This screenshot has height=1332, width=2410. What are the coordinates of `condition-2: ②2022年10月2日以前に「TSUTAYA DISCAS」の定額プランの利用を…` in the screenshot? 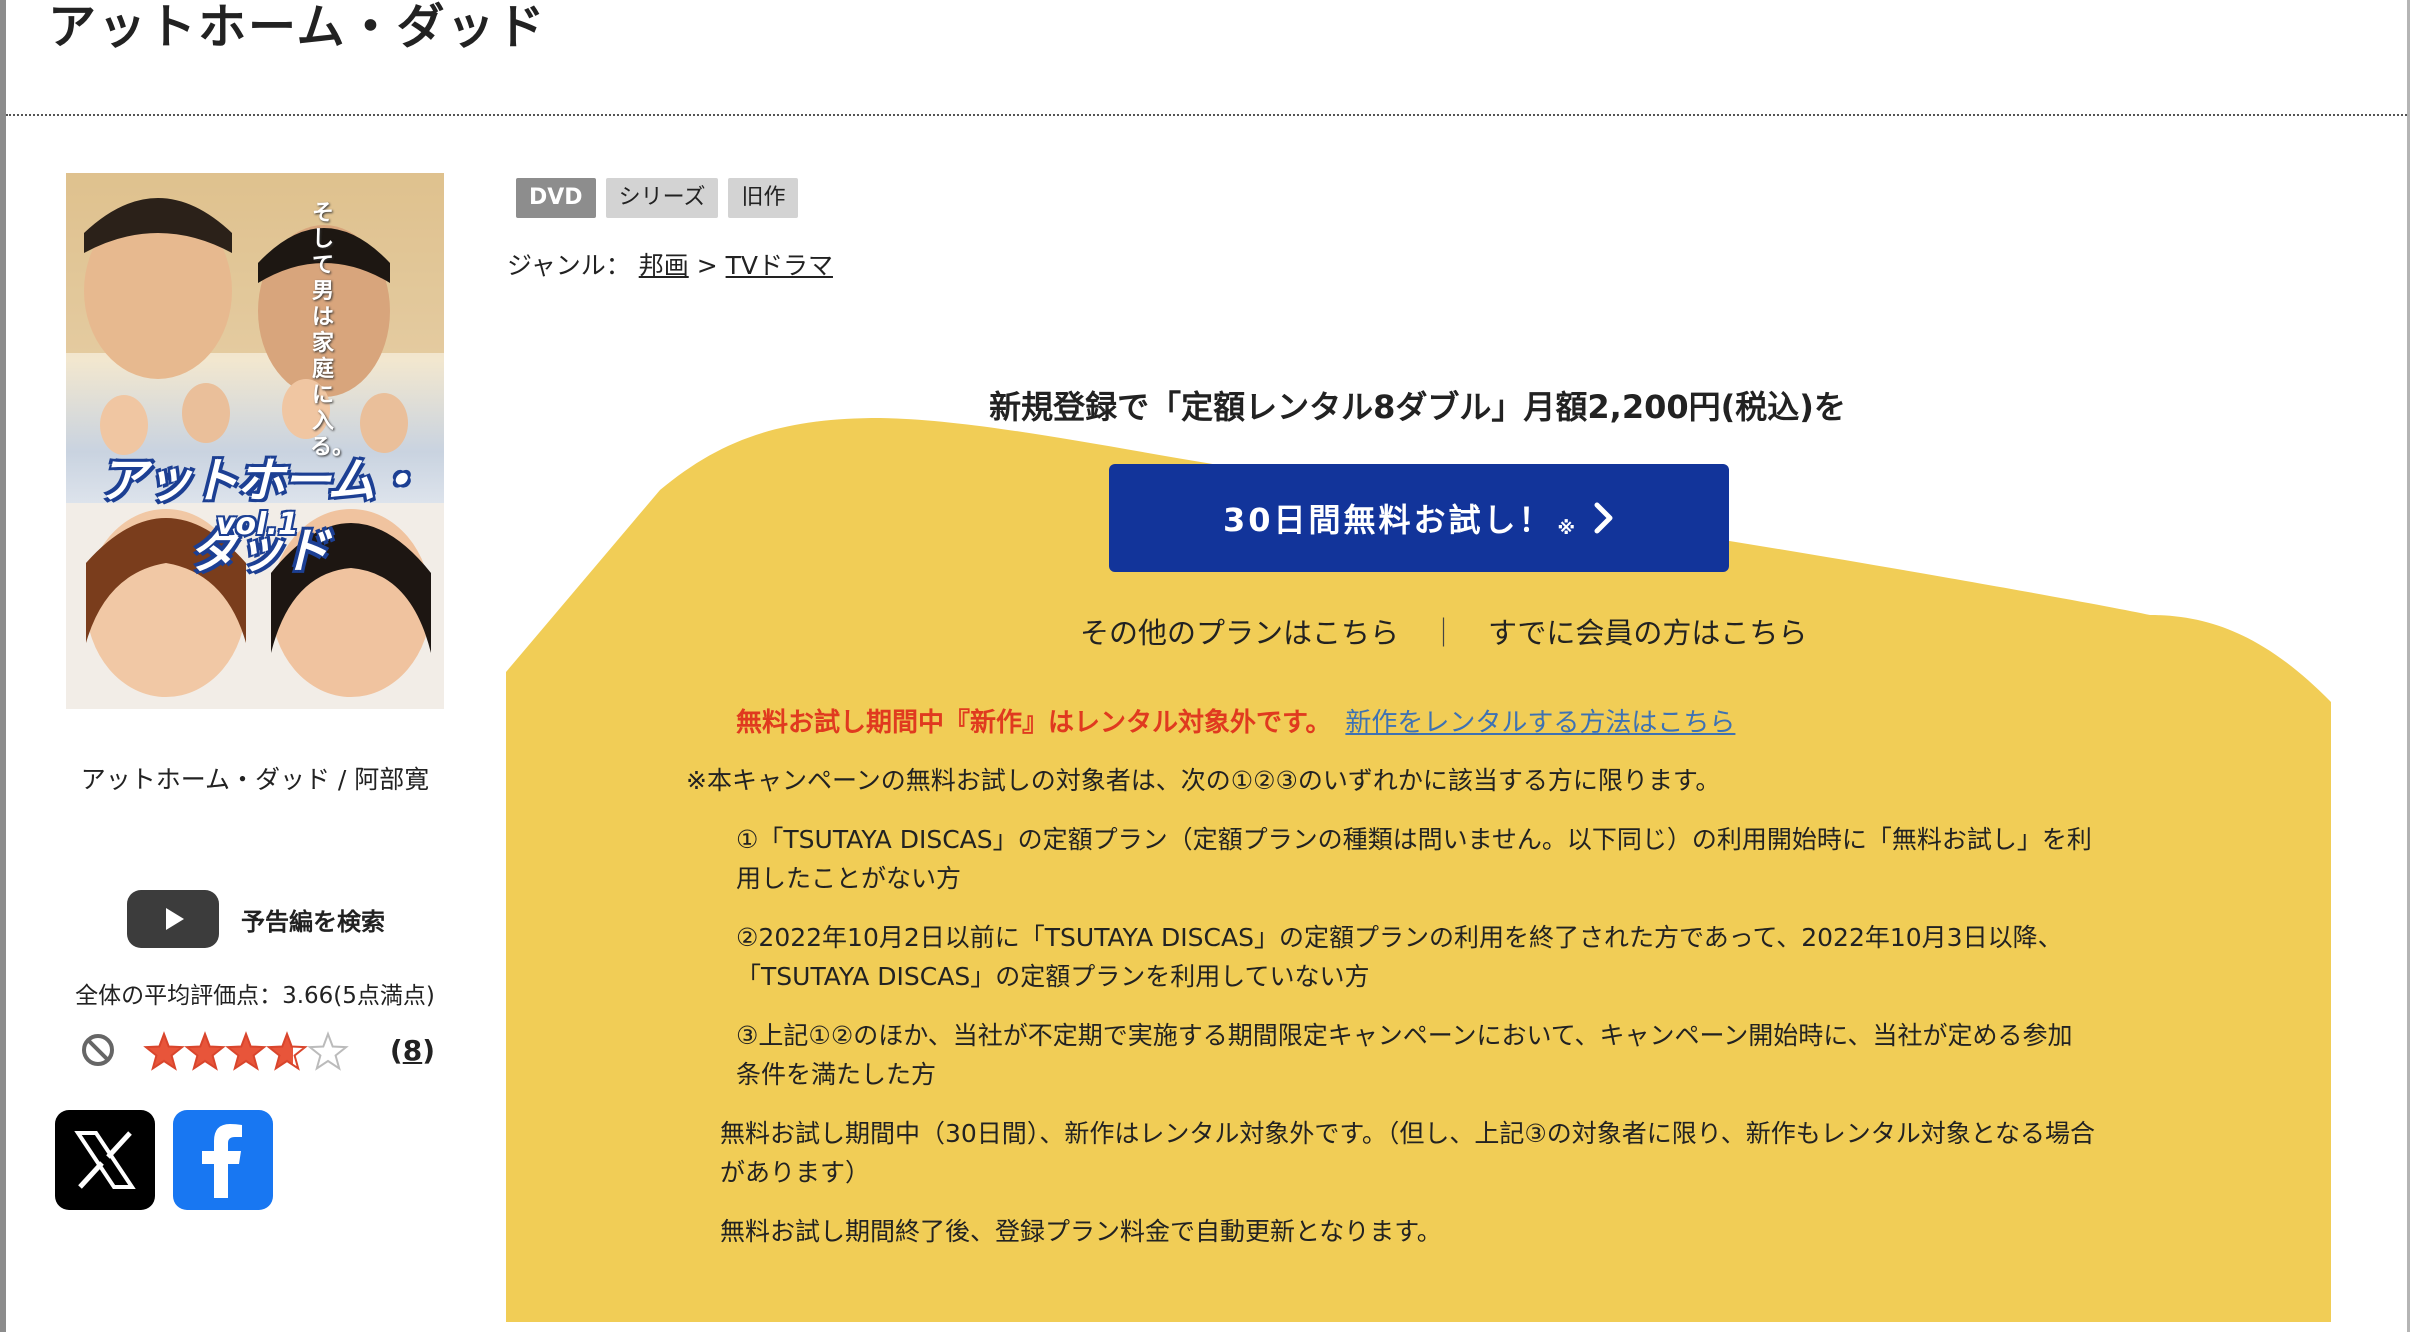 It's located at (1399, 957).